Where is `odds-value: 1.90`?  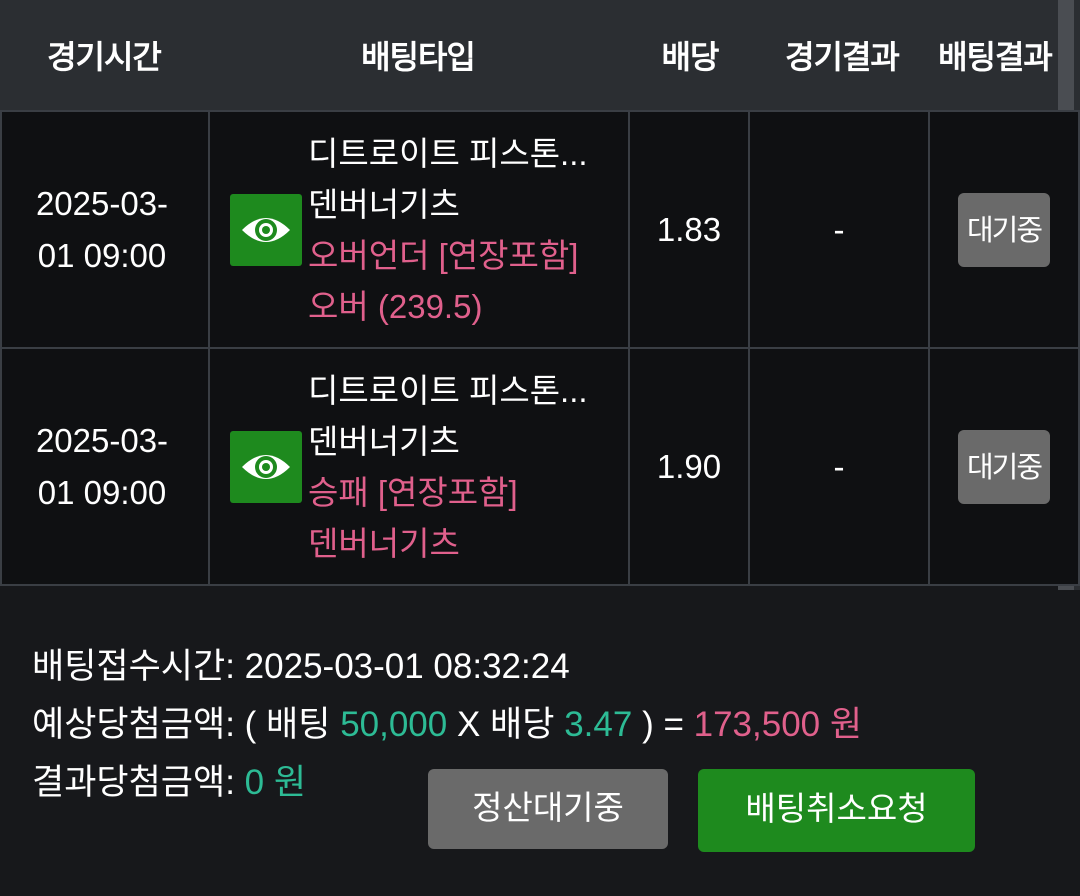 odds-value: 1.90 is located at coordinates (689, 466).